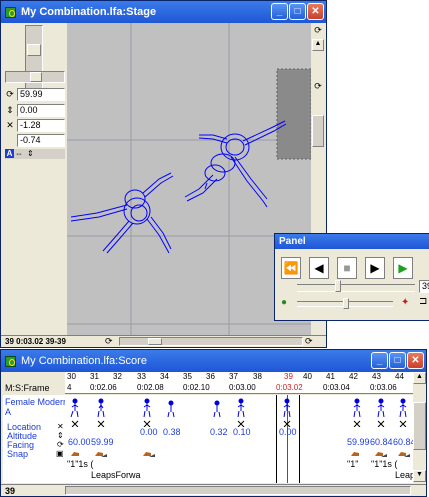  What do you see at coordinates (213, 361) in the screenshot?
I see `score-titlebar: My Combination.lfa:Score _ □ ✕` at bounding box center [213, 361].